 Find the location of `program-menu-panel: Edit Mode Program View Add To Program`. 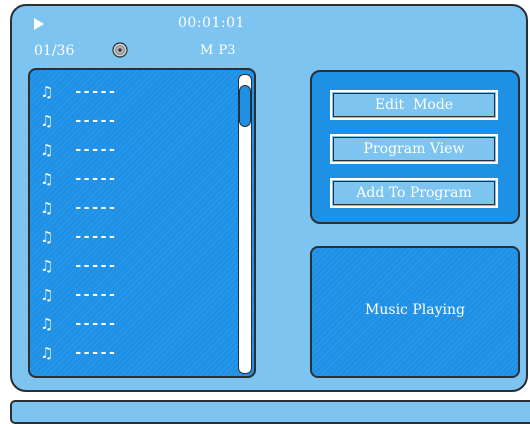

program-menu-panel: Edit Mode Program View Add To Program is located at coordinates (415, 147).